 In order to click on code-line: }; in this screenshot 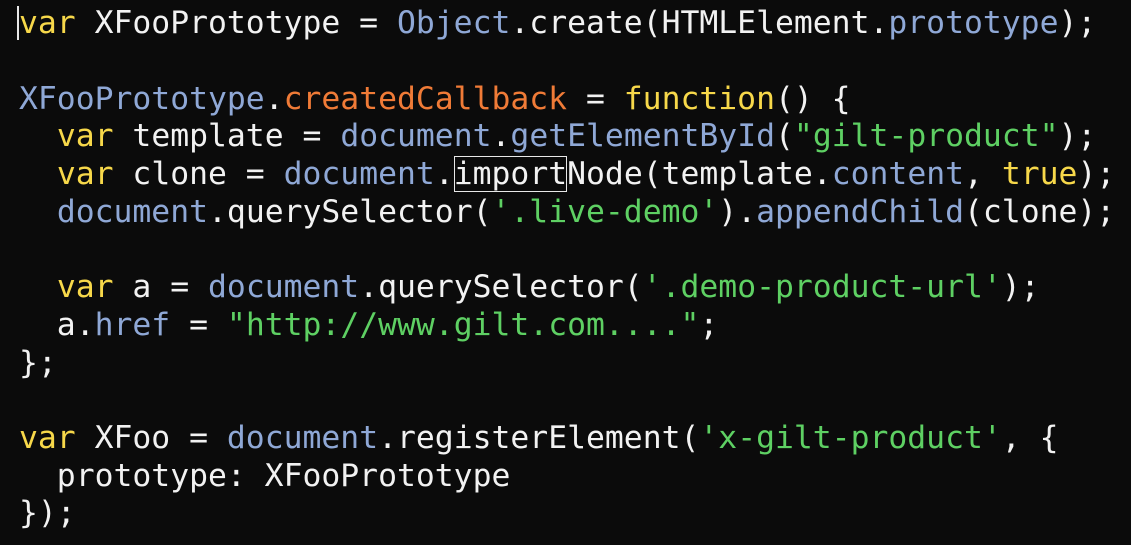, I will do `click(38, 363)`.